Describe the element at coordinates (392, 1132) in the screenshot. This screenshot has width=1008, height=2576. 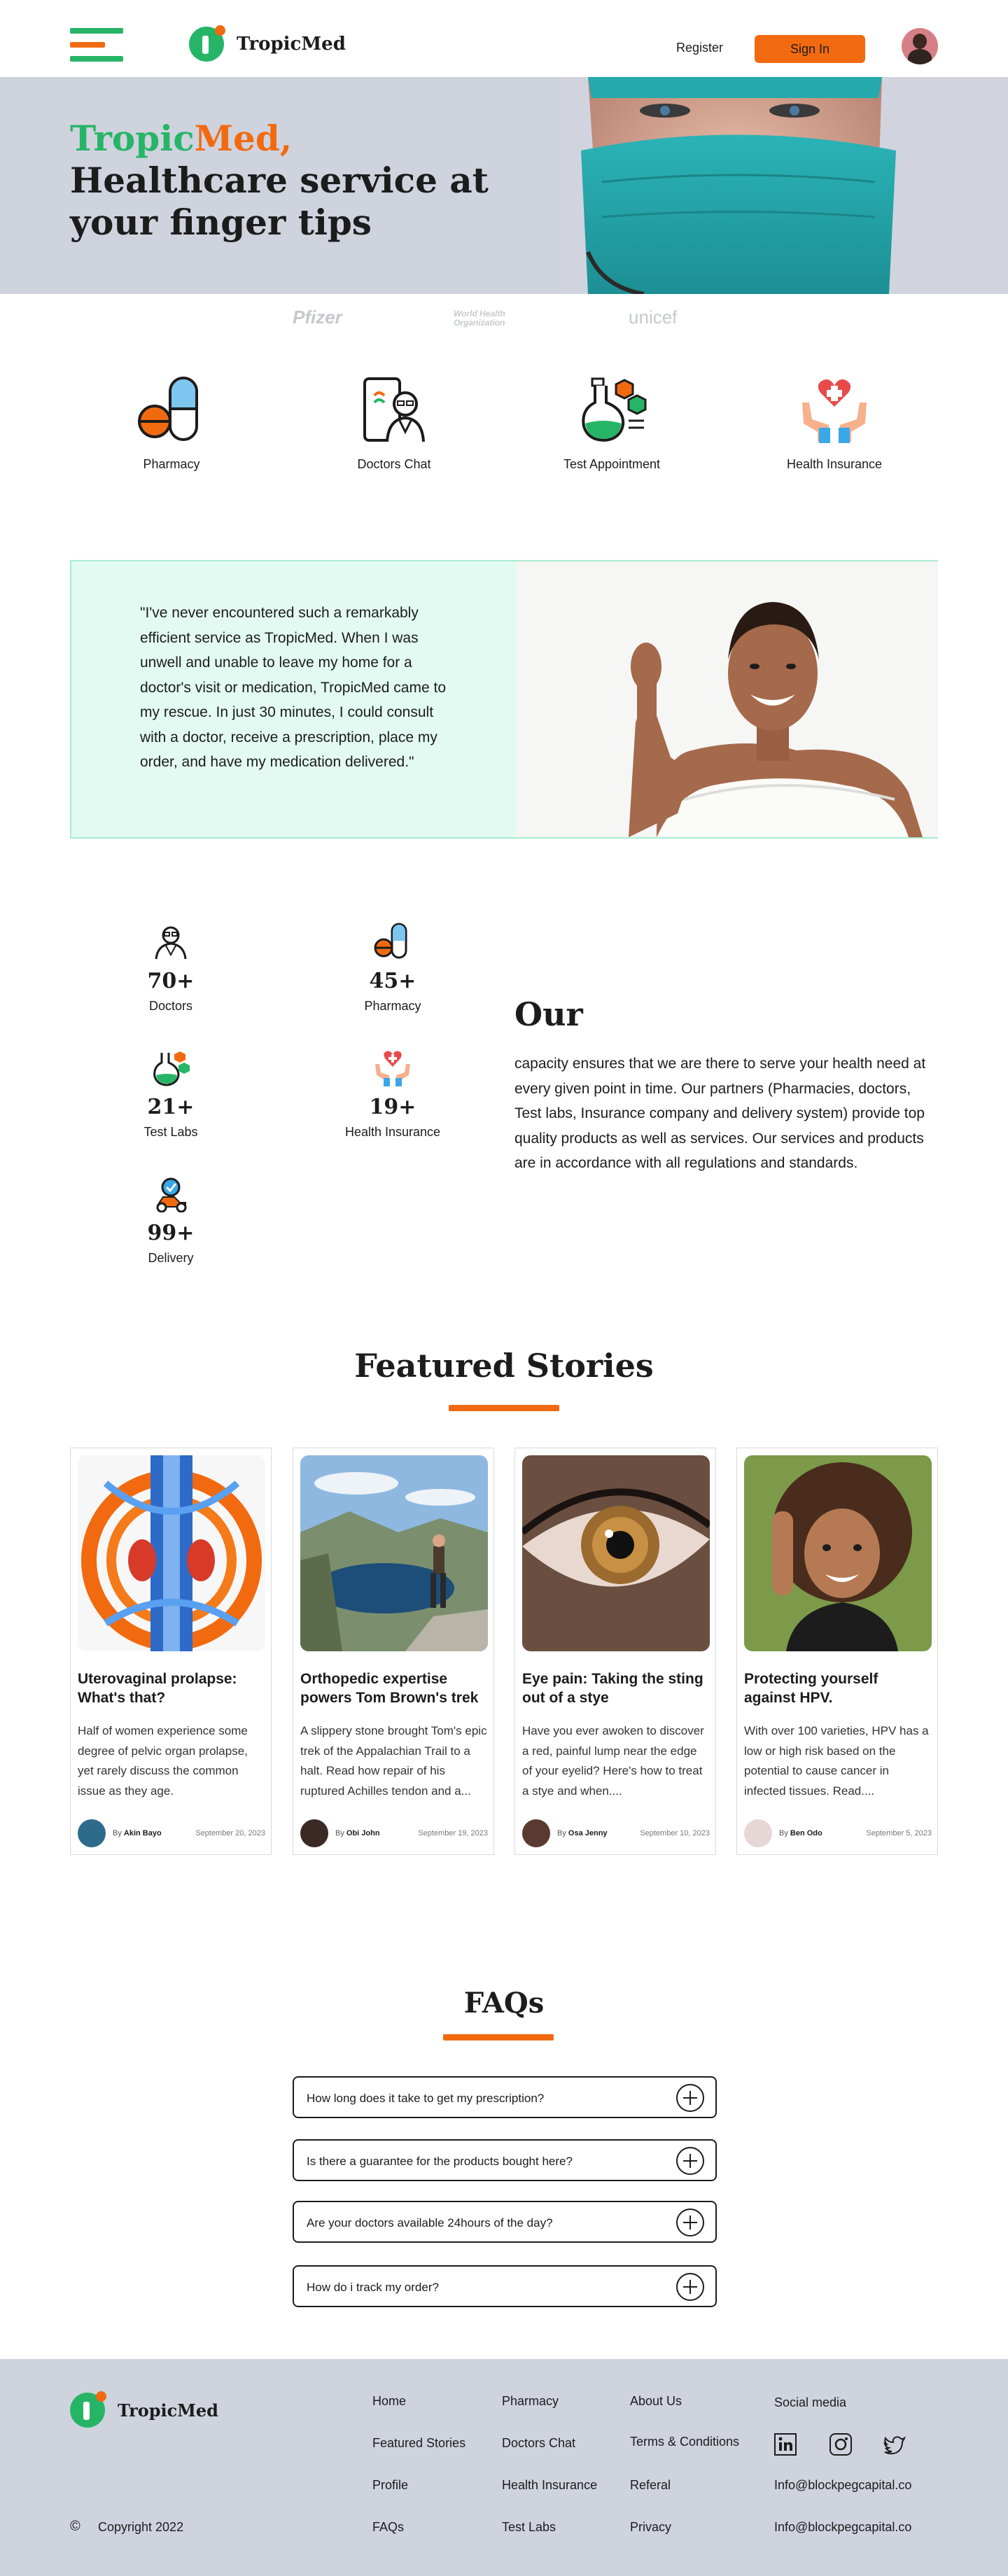
I see `stat-label: Health Insurance` at that location.